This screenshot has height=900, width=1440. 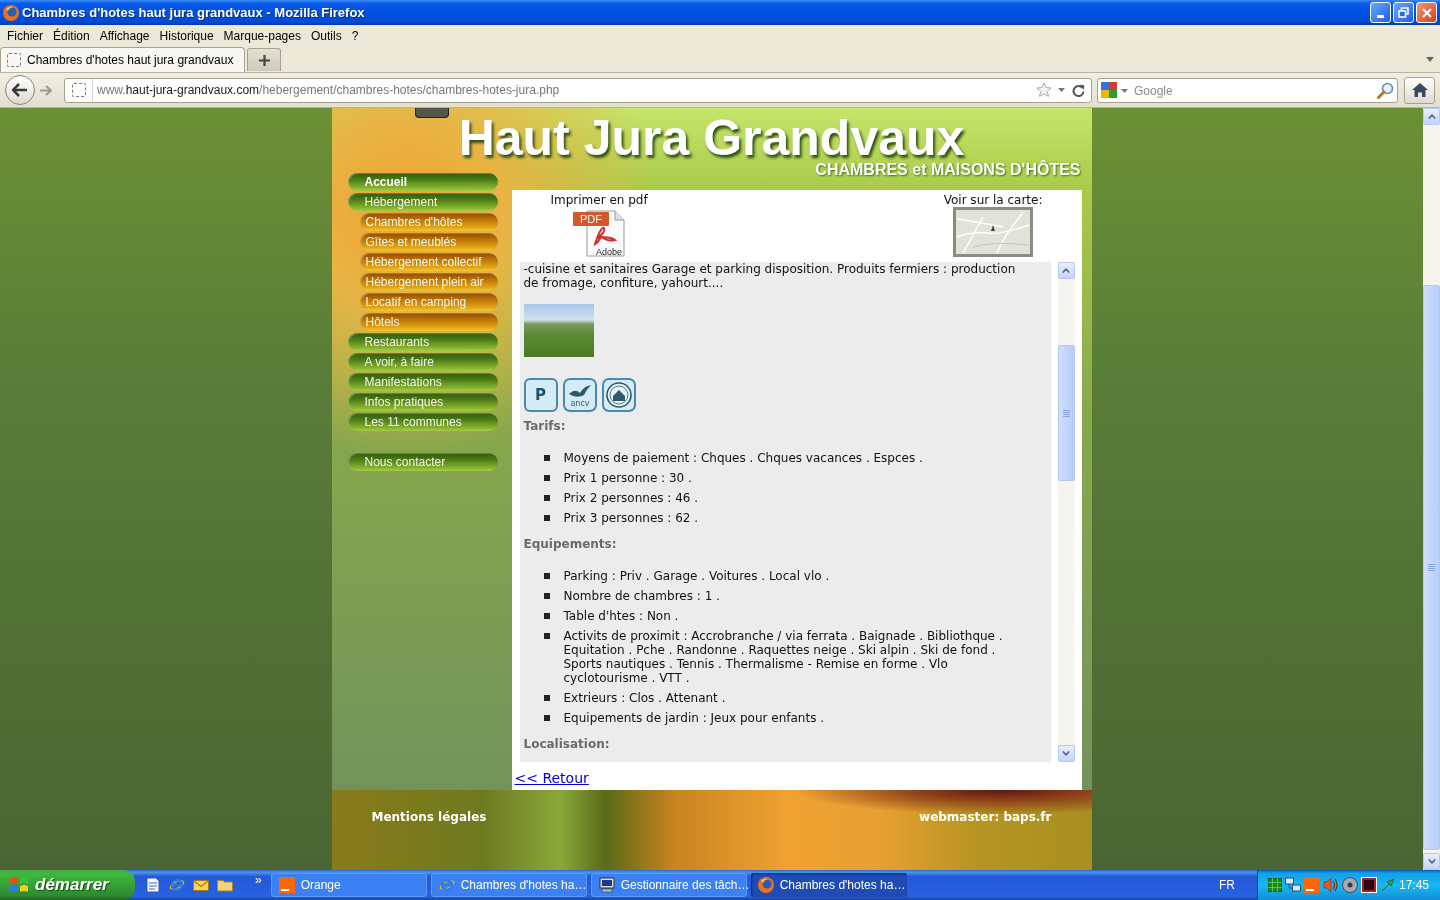 What do you see at coordinates (642, 596) in the screenshot?
I see `list-item-text: Nombre de chambres : 1 .` at bounding box center [642, 596].